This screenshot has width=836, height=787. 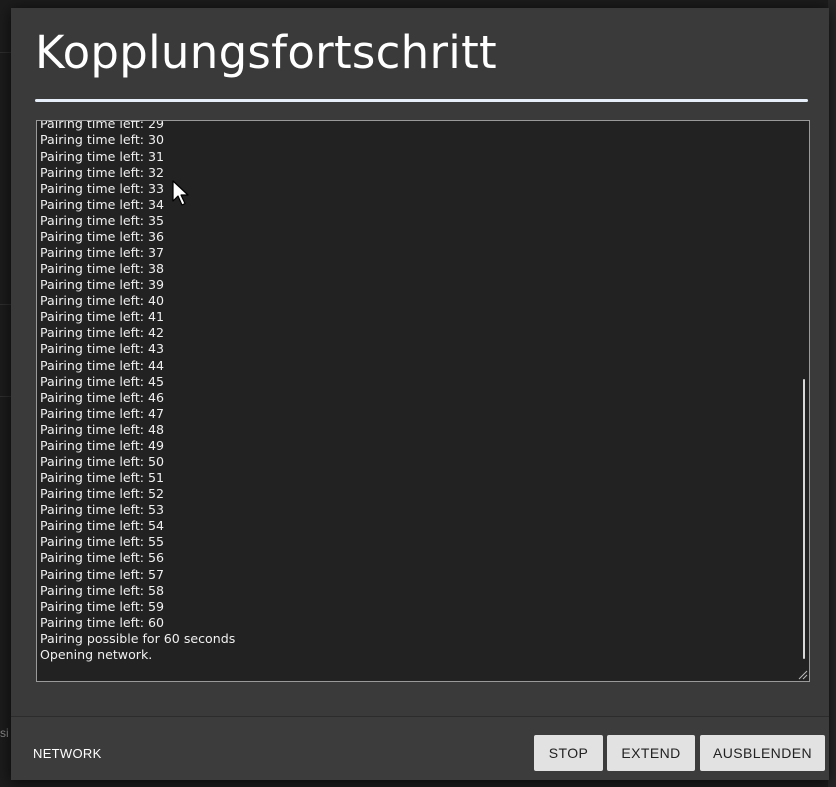 I want to click on log-line: Pairing time left: 55, so click(x=102, y=542).